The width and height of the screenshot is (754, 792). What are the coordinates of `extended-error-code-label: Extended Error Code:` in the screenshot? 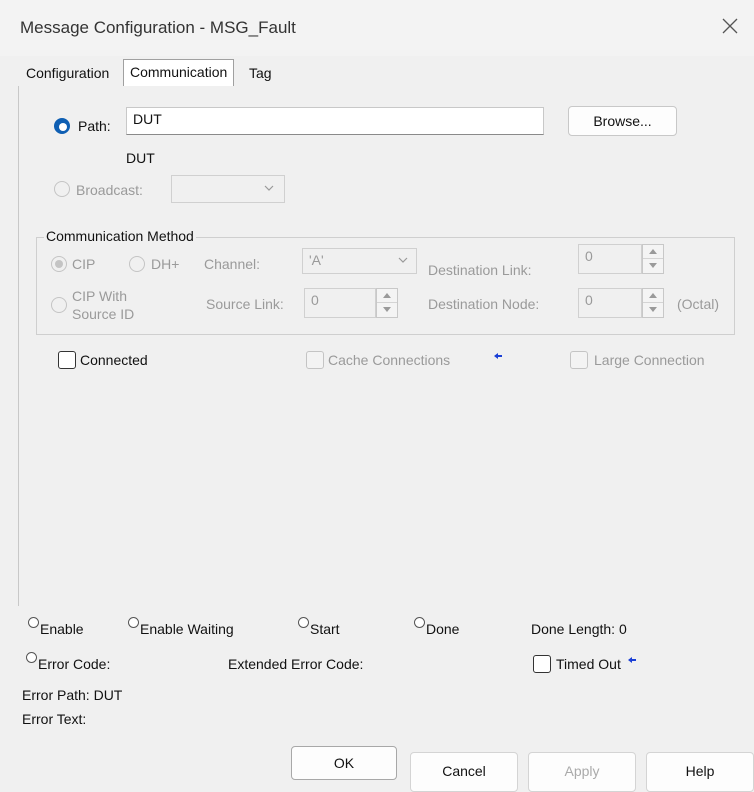 It's located at (296, 664).